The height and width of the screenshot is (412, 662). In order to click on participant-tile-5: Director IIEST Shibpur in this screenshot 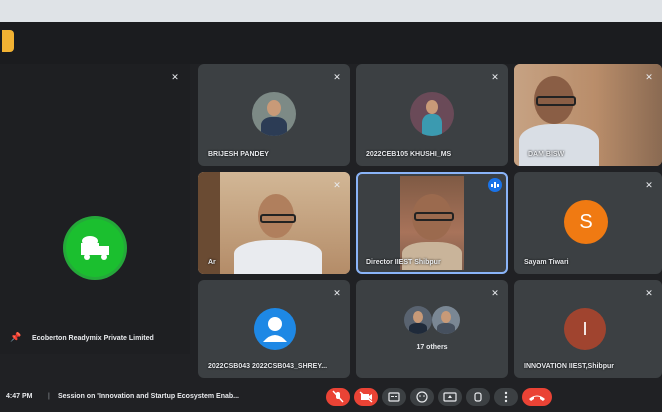, I will do `click(432, 223)`.